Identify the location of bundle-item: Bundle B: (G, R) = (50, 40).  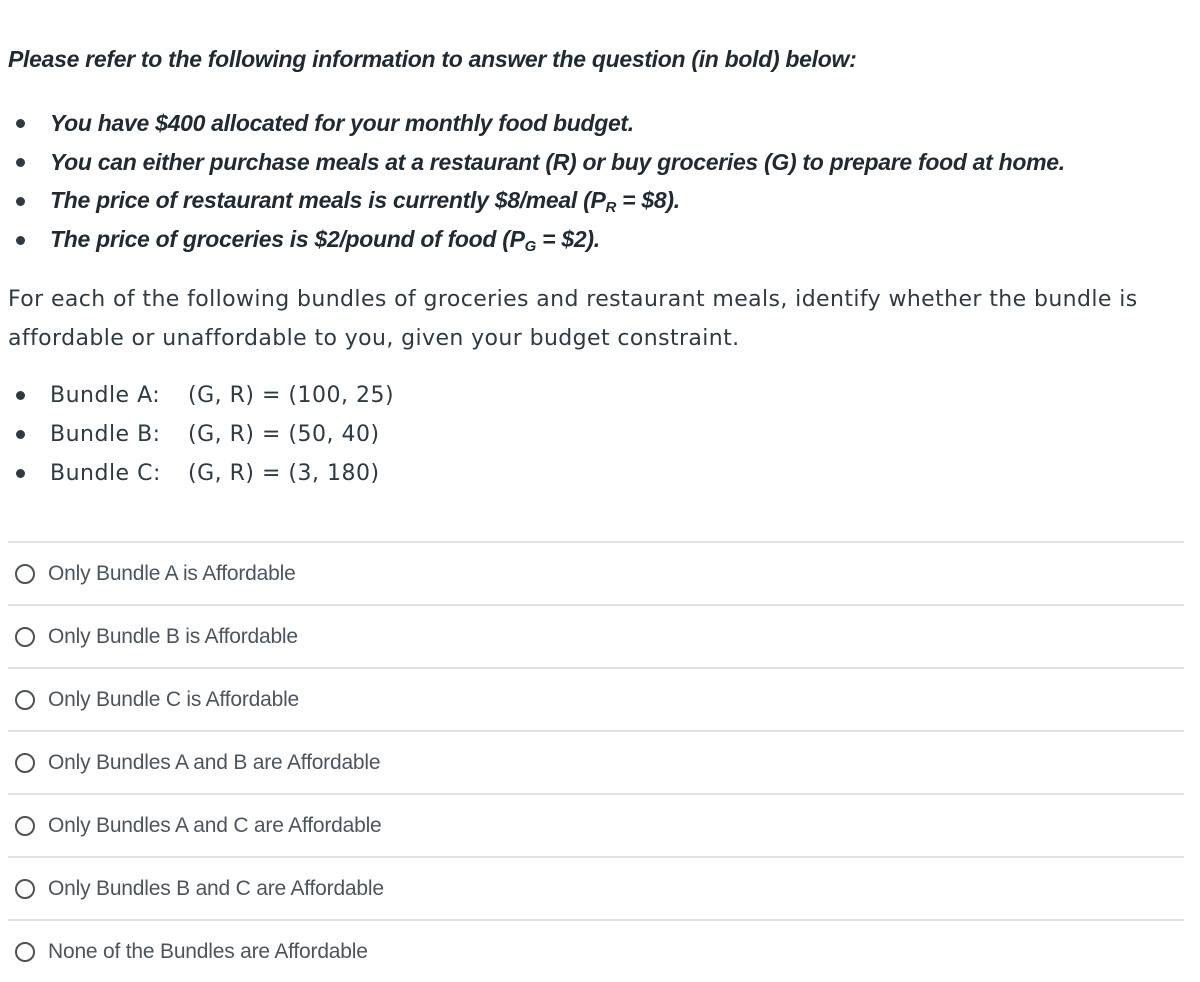
(204, 434).